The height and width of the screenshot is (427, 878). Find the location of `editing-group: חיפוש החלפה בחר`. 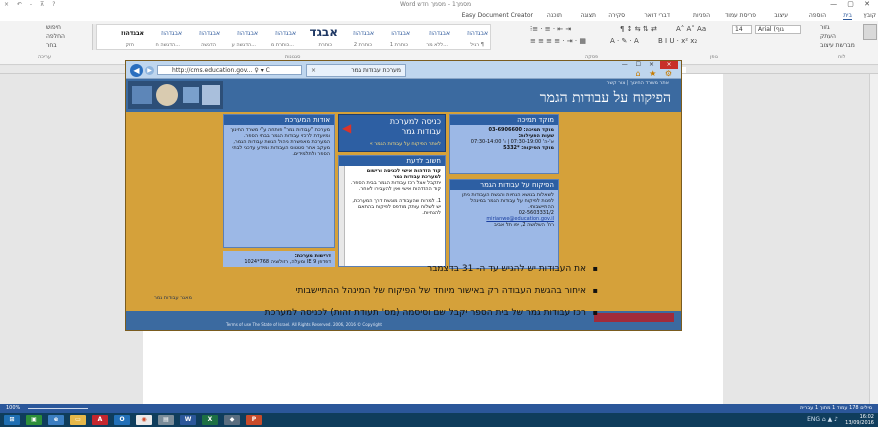

editing-group: חיפוש החלפה בחר is located at coordinates (55, 36).